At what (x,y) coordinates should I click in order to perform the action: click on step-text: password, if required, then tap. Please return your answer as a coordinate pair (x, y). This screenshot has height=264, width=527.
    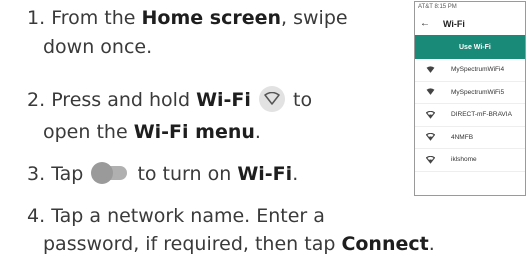
    Looking at the image, I should click on (192, 244).